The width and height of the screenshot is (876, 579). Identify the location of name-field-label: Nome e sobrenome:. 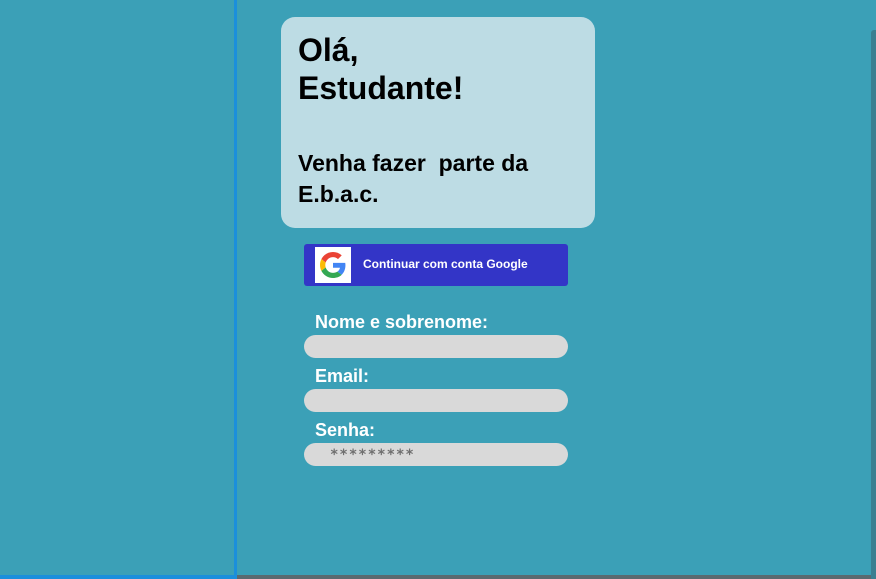
(402, 322).